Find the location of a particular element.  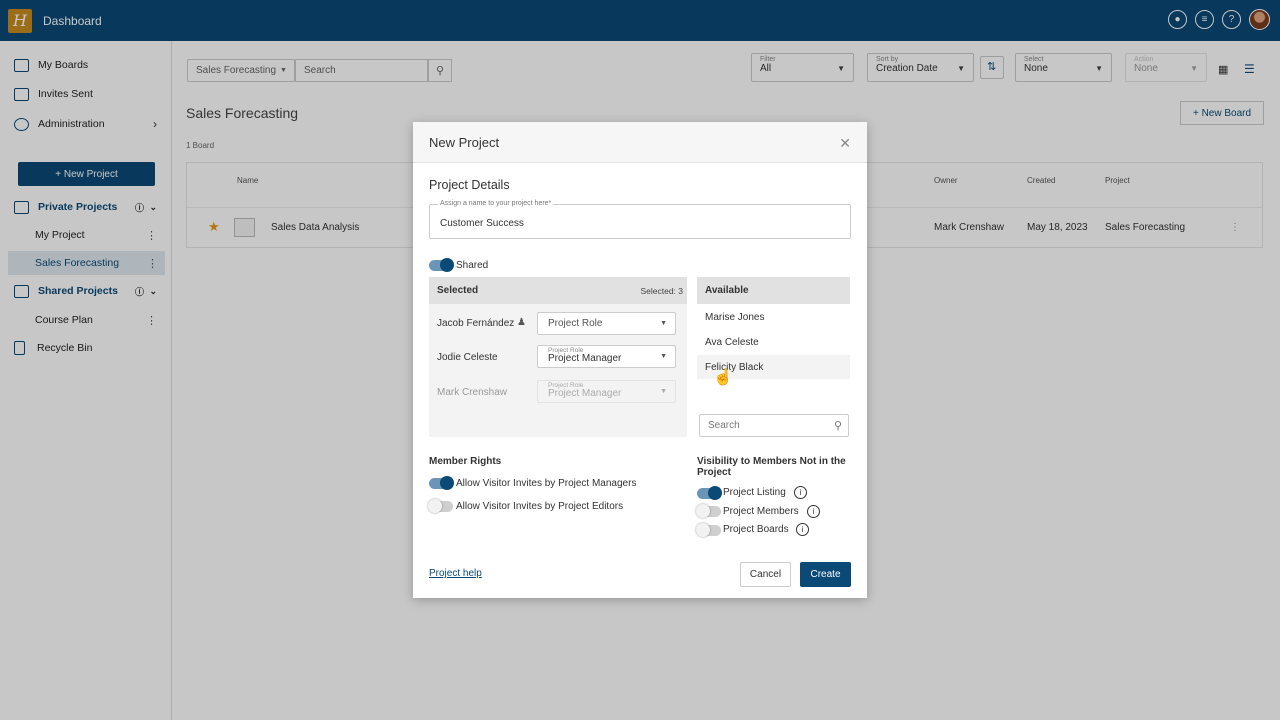

role-value: Project Role is located at coordinates (575, 323).